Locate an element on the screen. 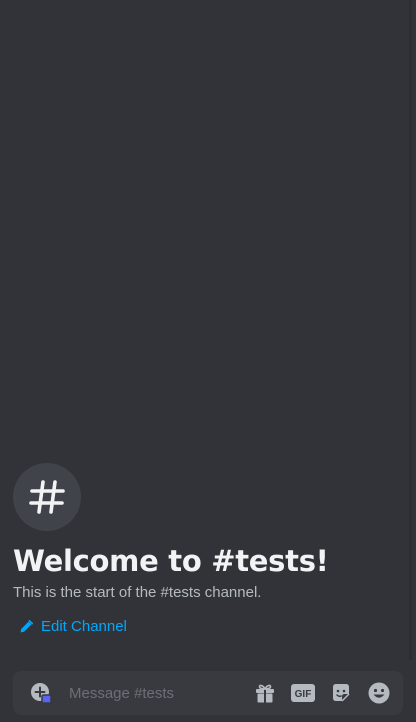  sticker-icon is located at coordinates (341, 693).